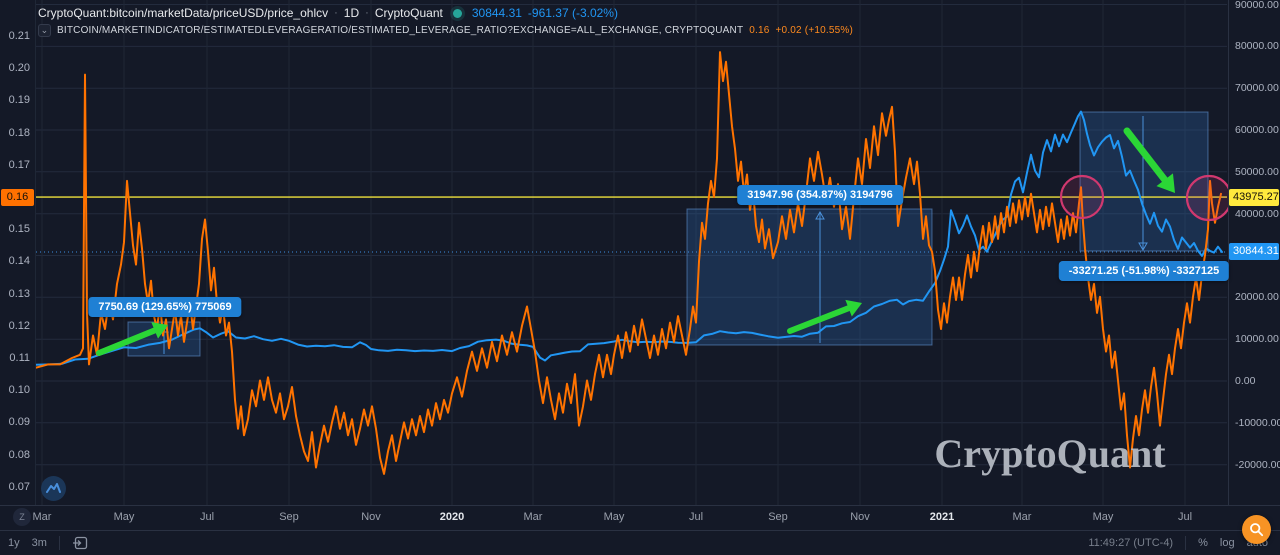 The height and width of the screenshot is (555, 1280). What do you see at coordinates (19, 422) in the screenshot?
I see `left-axis-tick: 0.09` at bounding box center [19, 422].